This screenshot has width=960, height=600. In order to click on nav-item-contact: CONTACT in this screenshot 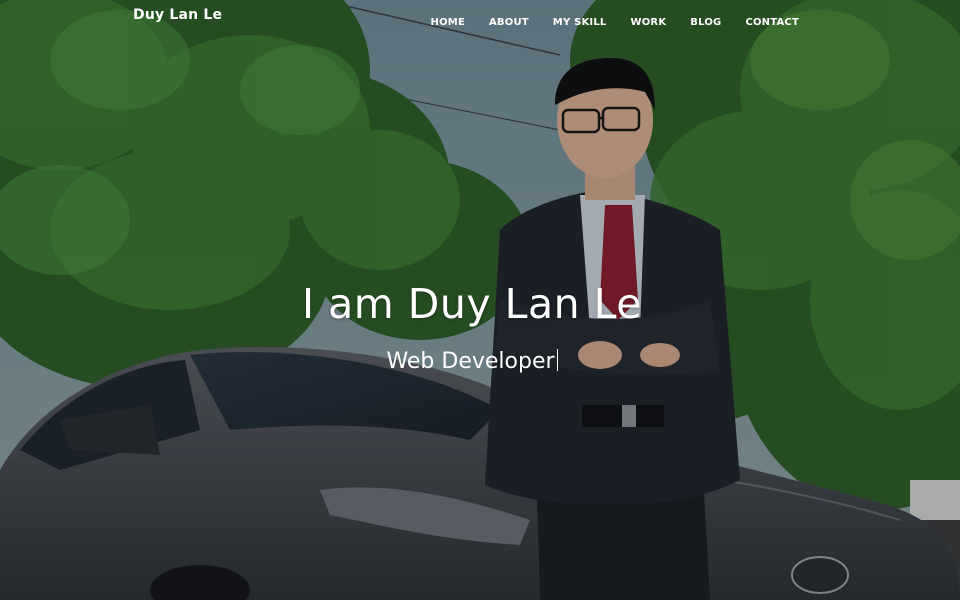, I will do `click(772, 19)`.